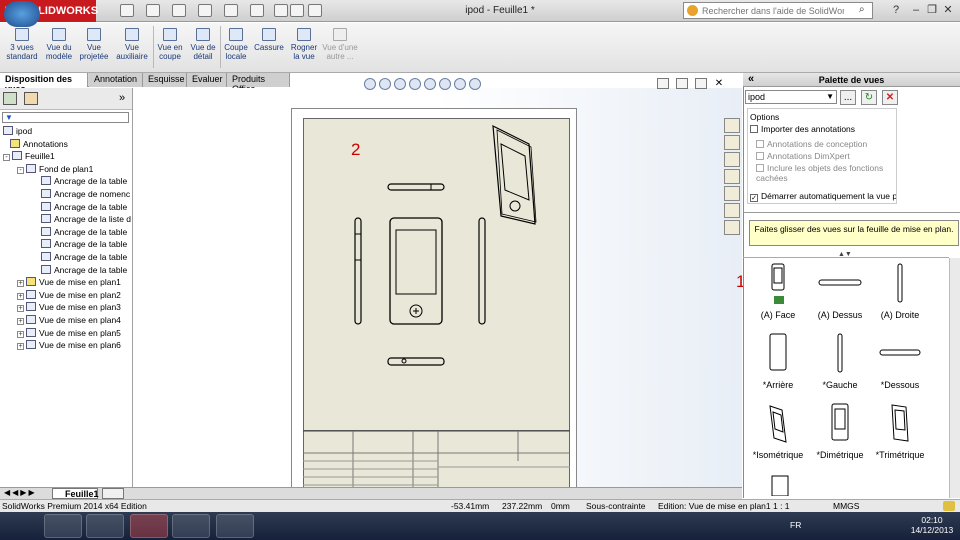  Describe the element at coordinates (358, 271) in the screenshot. I see `left-view` at that location.